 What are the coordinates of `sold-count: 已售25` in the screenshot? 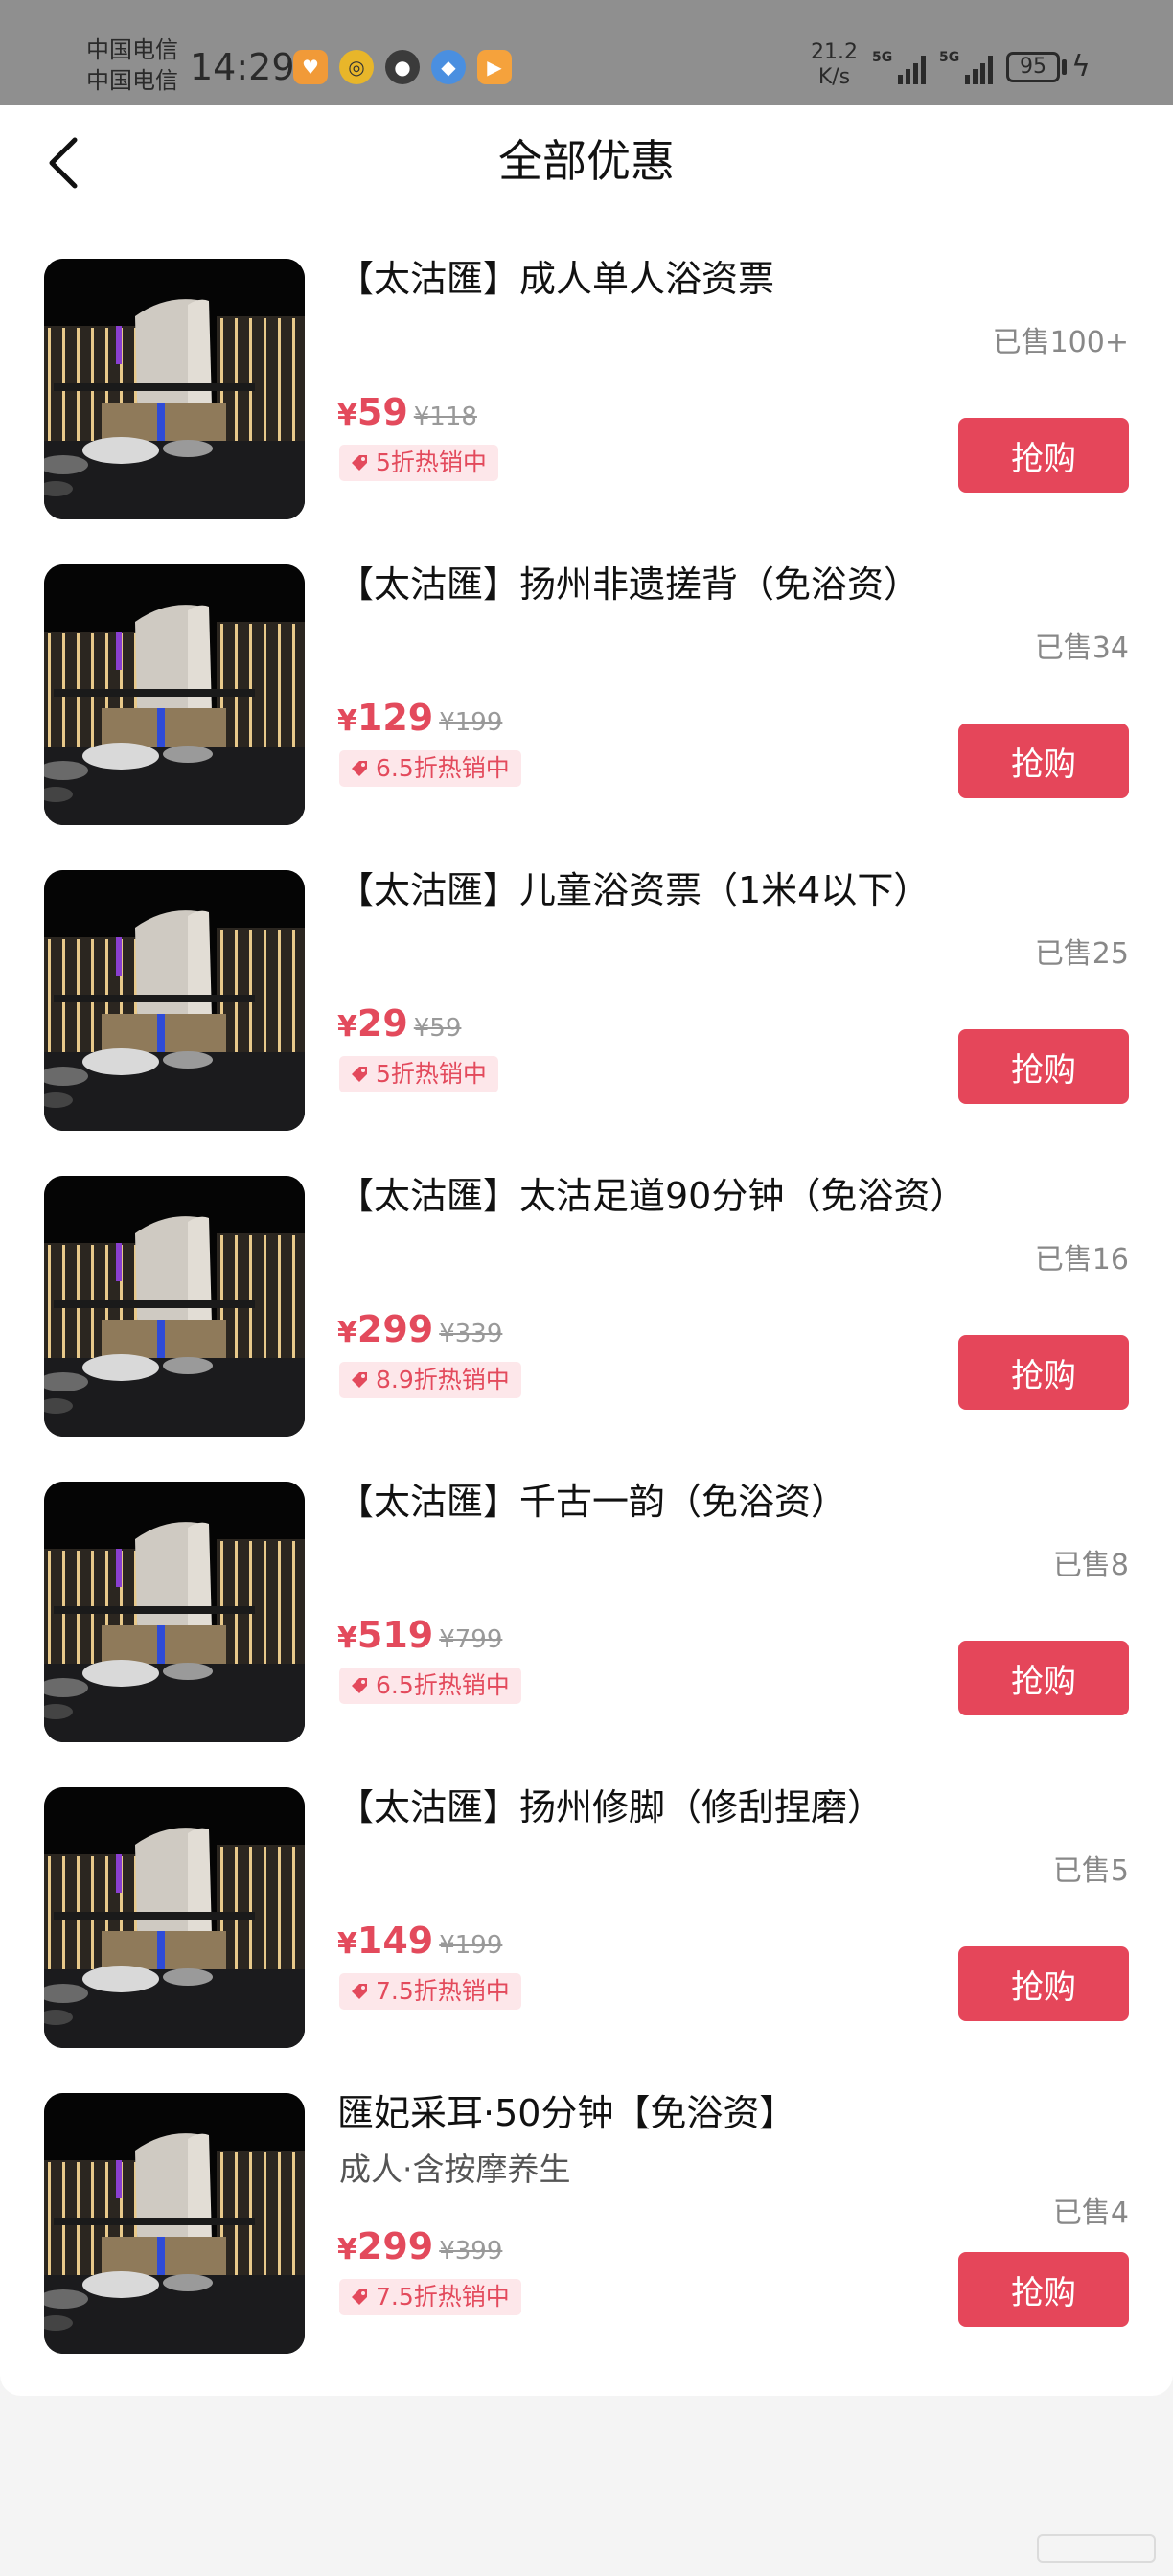 It's located at (1081, 954).